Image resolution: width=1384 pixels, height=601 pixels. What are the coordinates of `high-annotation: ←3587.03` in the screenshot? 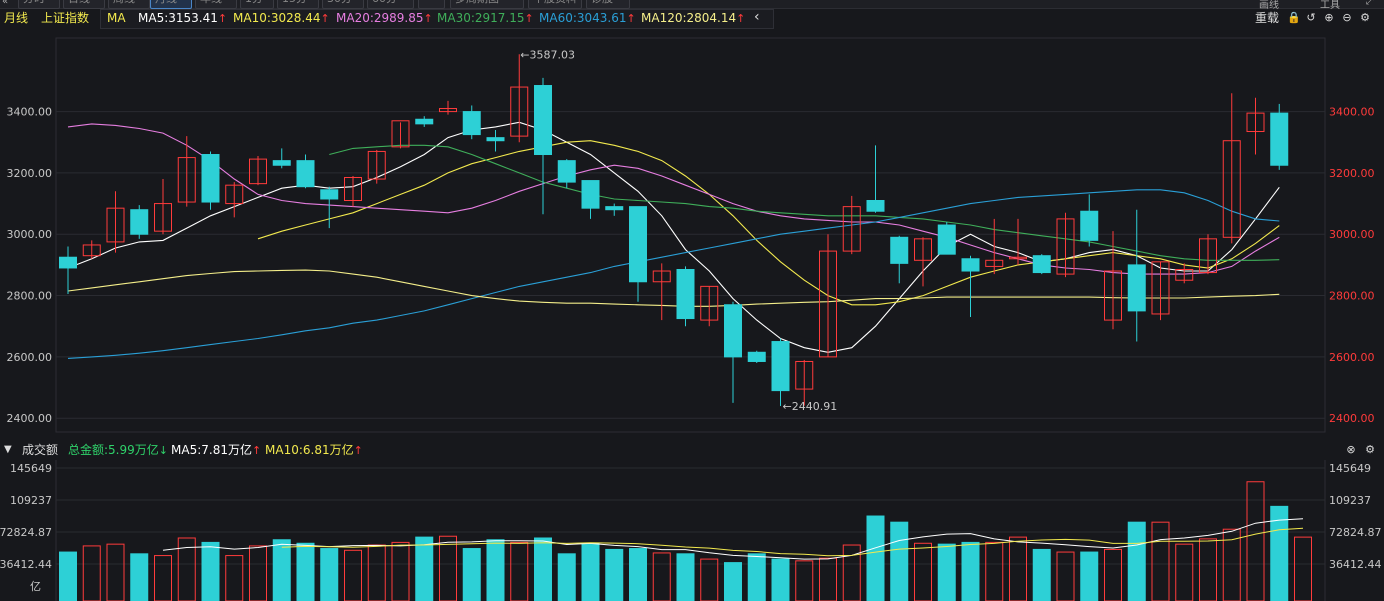 It's located at (547, 54).